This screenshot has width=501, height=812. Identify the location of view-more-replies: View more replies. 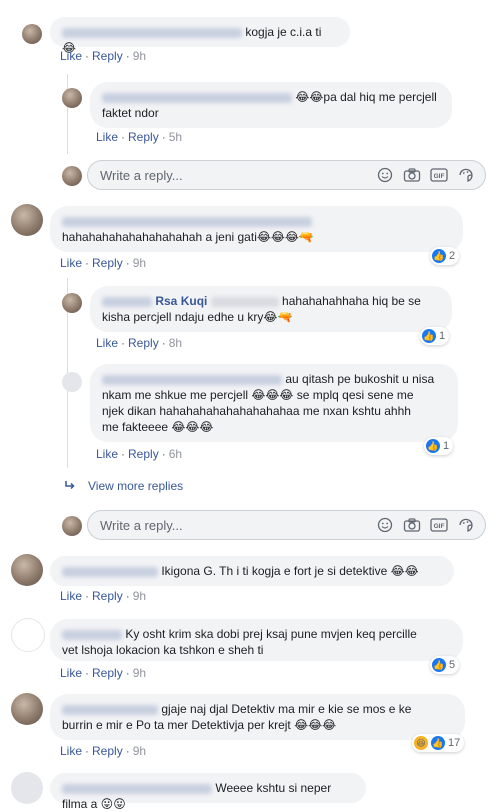
(135, 486).